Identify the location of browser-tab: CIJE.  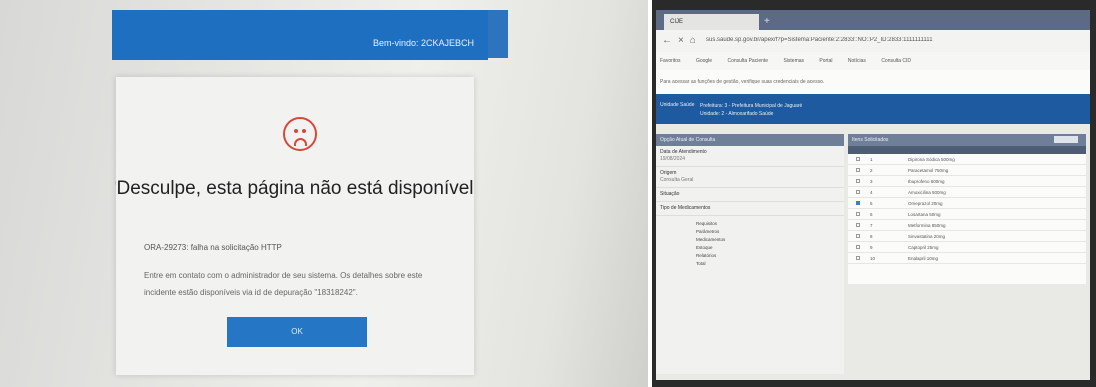
(711, 22).